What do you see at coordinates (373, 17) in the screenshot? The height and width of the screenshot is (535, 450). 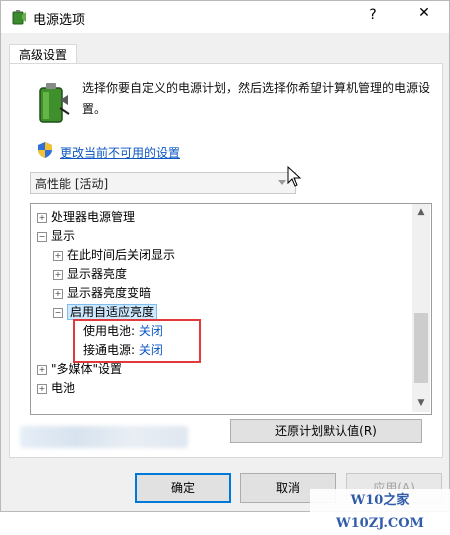 I see `help-button: ?` at bounding box center [373, 17].